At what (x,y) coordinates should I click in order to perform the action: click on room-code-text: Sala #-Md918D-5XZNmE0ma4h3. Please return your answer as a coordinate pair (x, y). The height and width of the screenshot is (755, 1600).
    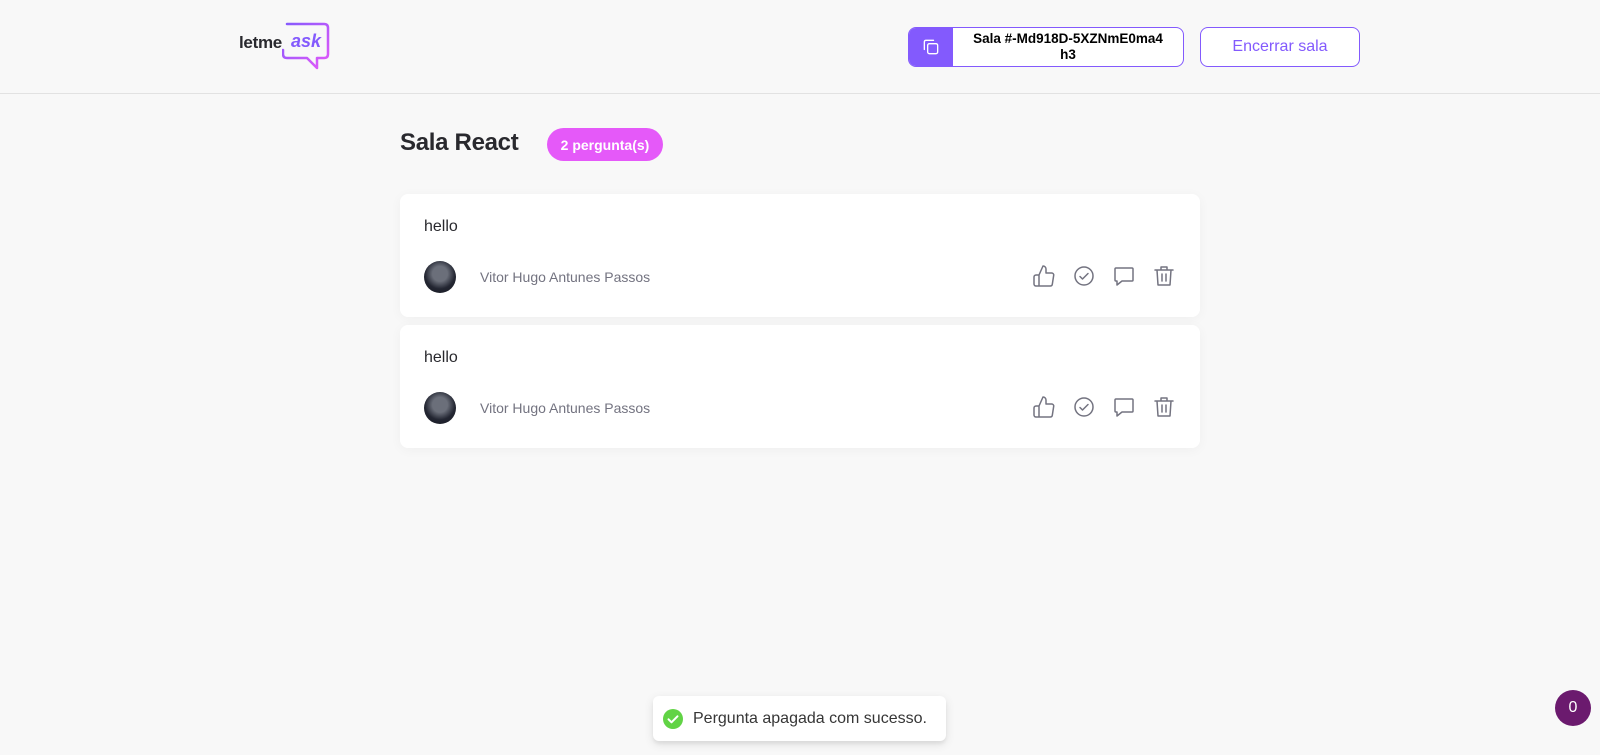
    Looking at the image, I should click on (1068, 46).